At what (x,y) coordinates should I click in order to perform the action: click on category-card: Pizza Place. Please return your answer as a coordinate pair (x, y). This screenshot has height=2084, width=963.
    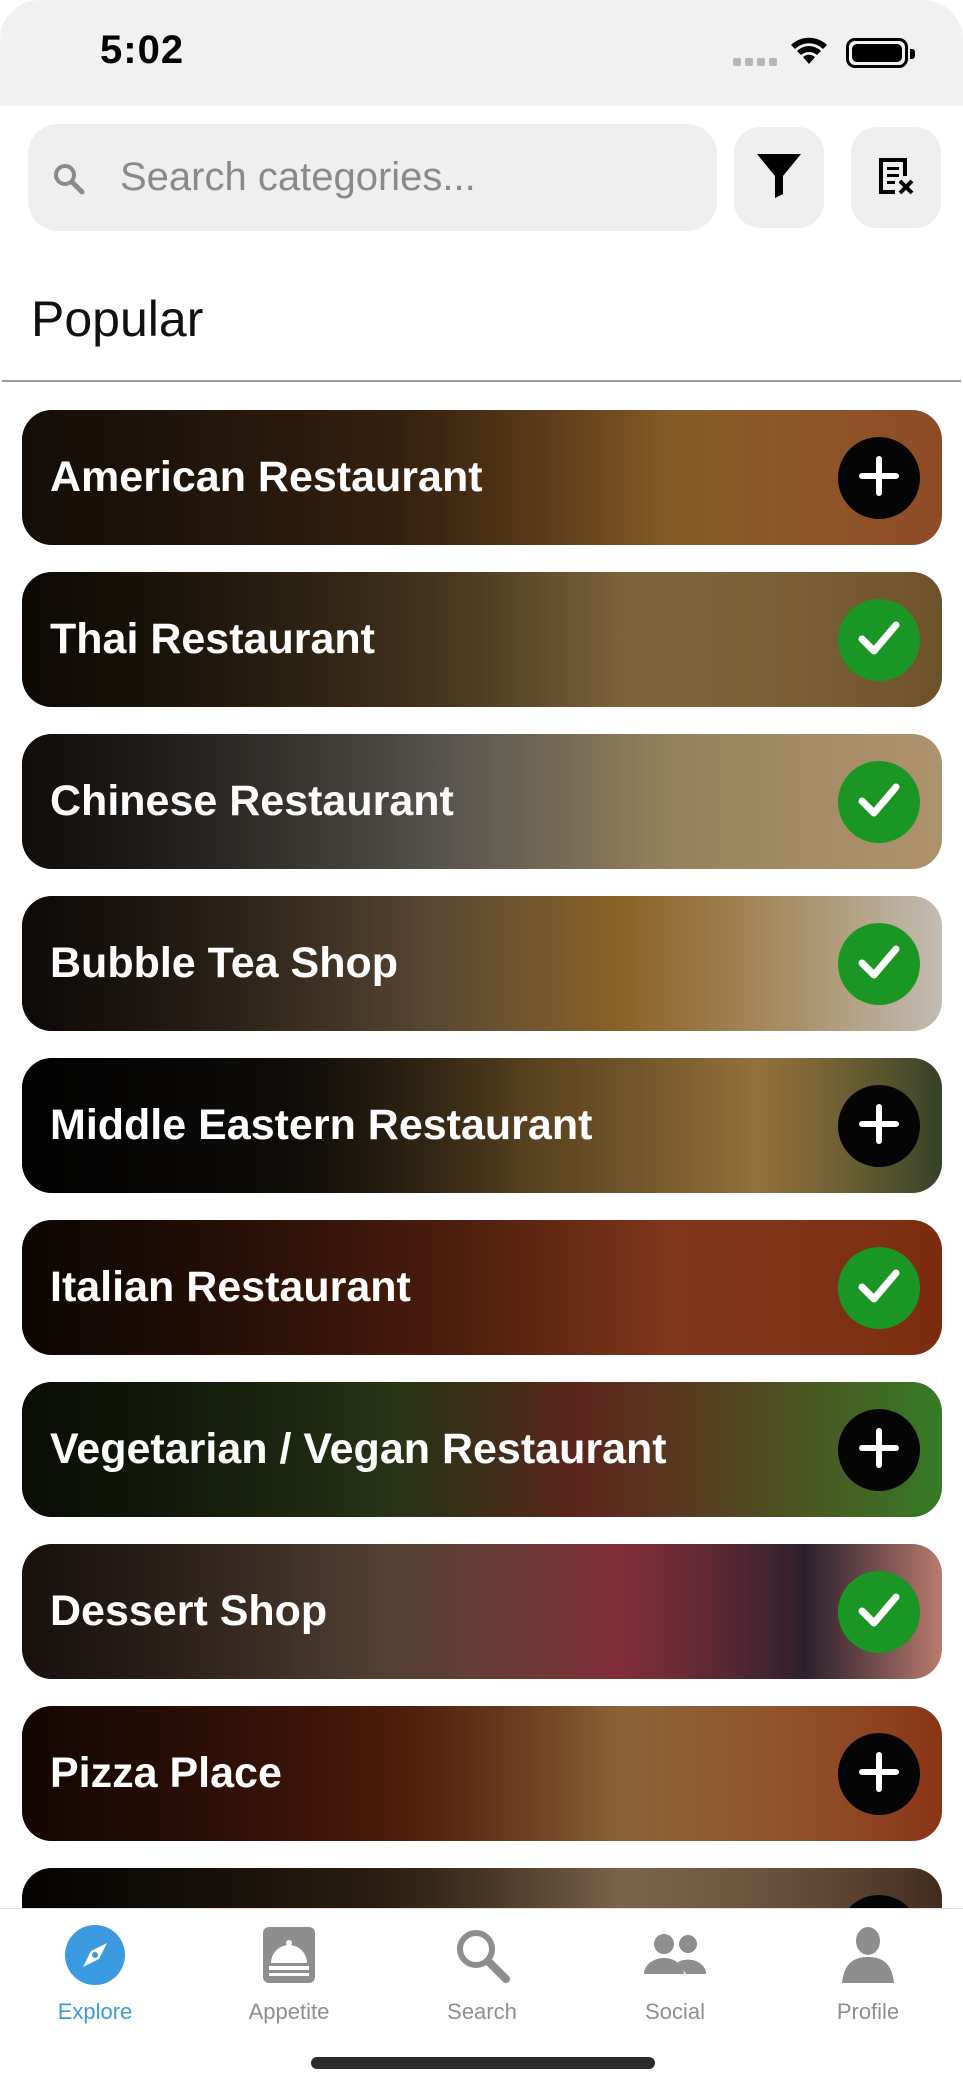
    Looking at the image, I should click on (482, 1773).